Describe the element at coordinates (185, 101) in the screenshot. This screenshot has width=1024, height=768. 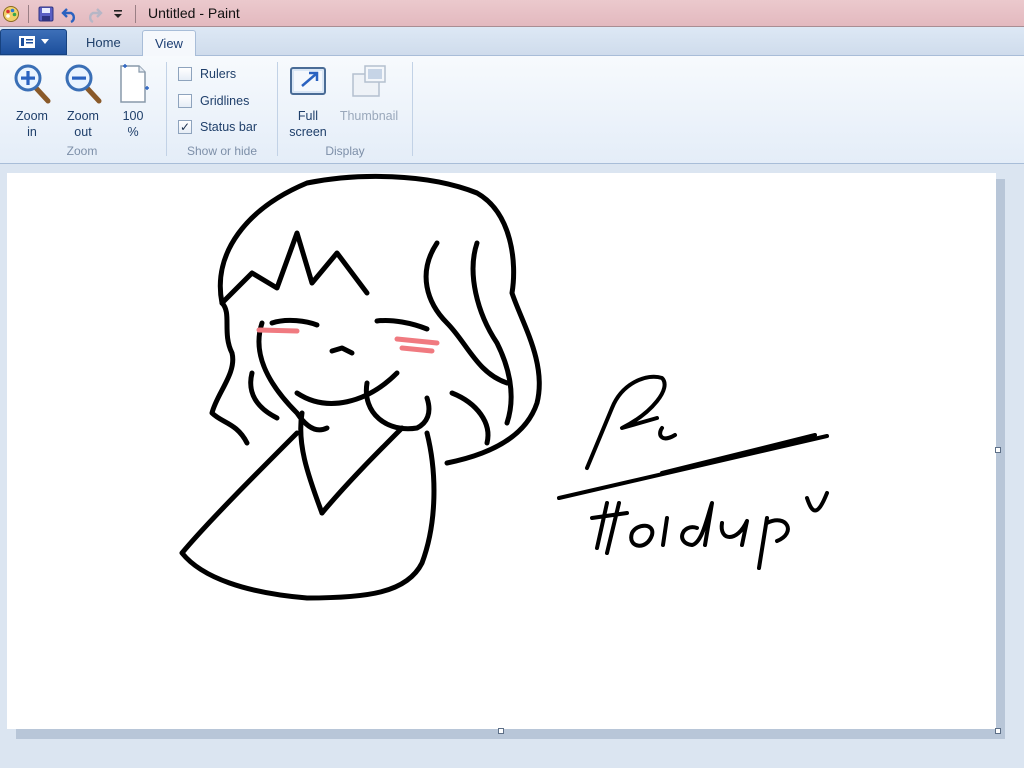
I see `gridlines-checkbox` at that location.